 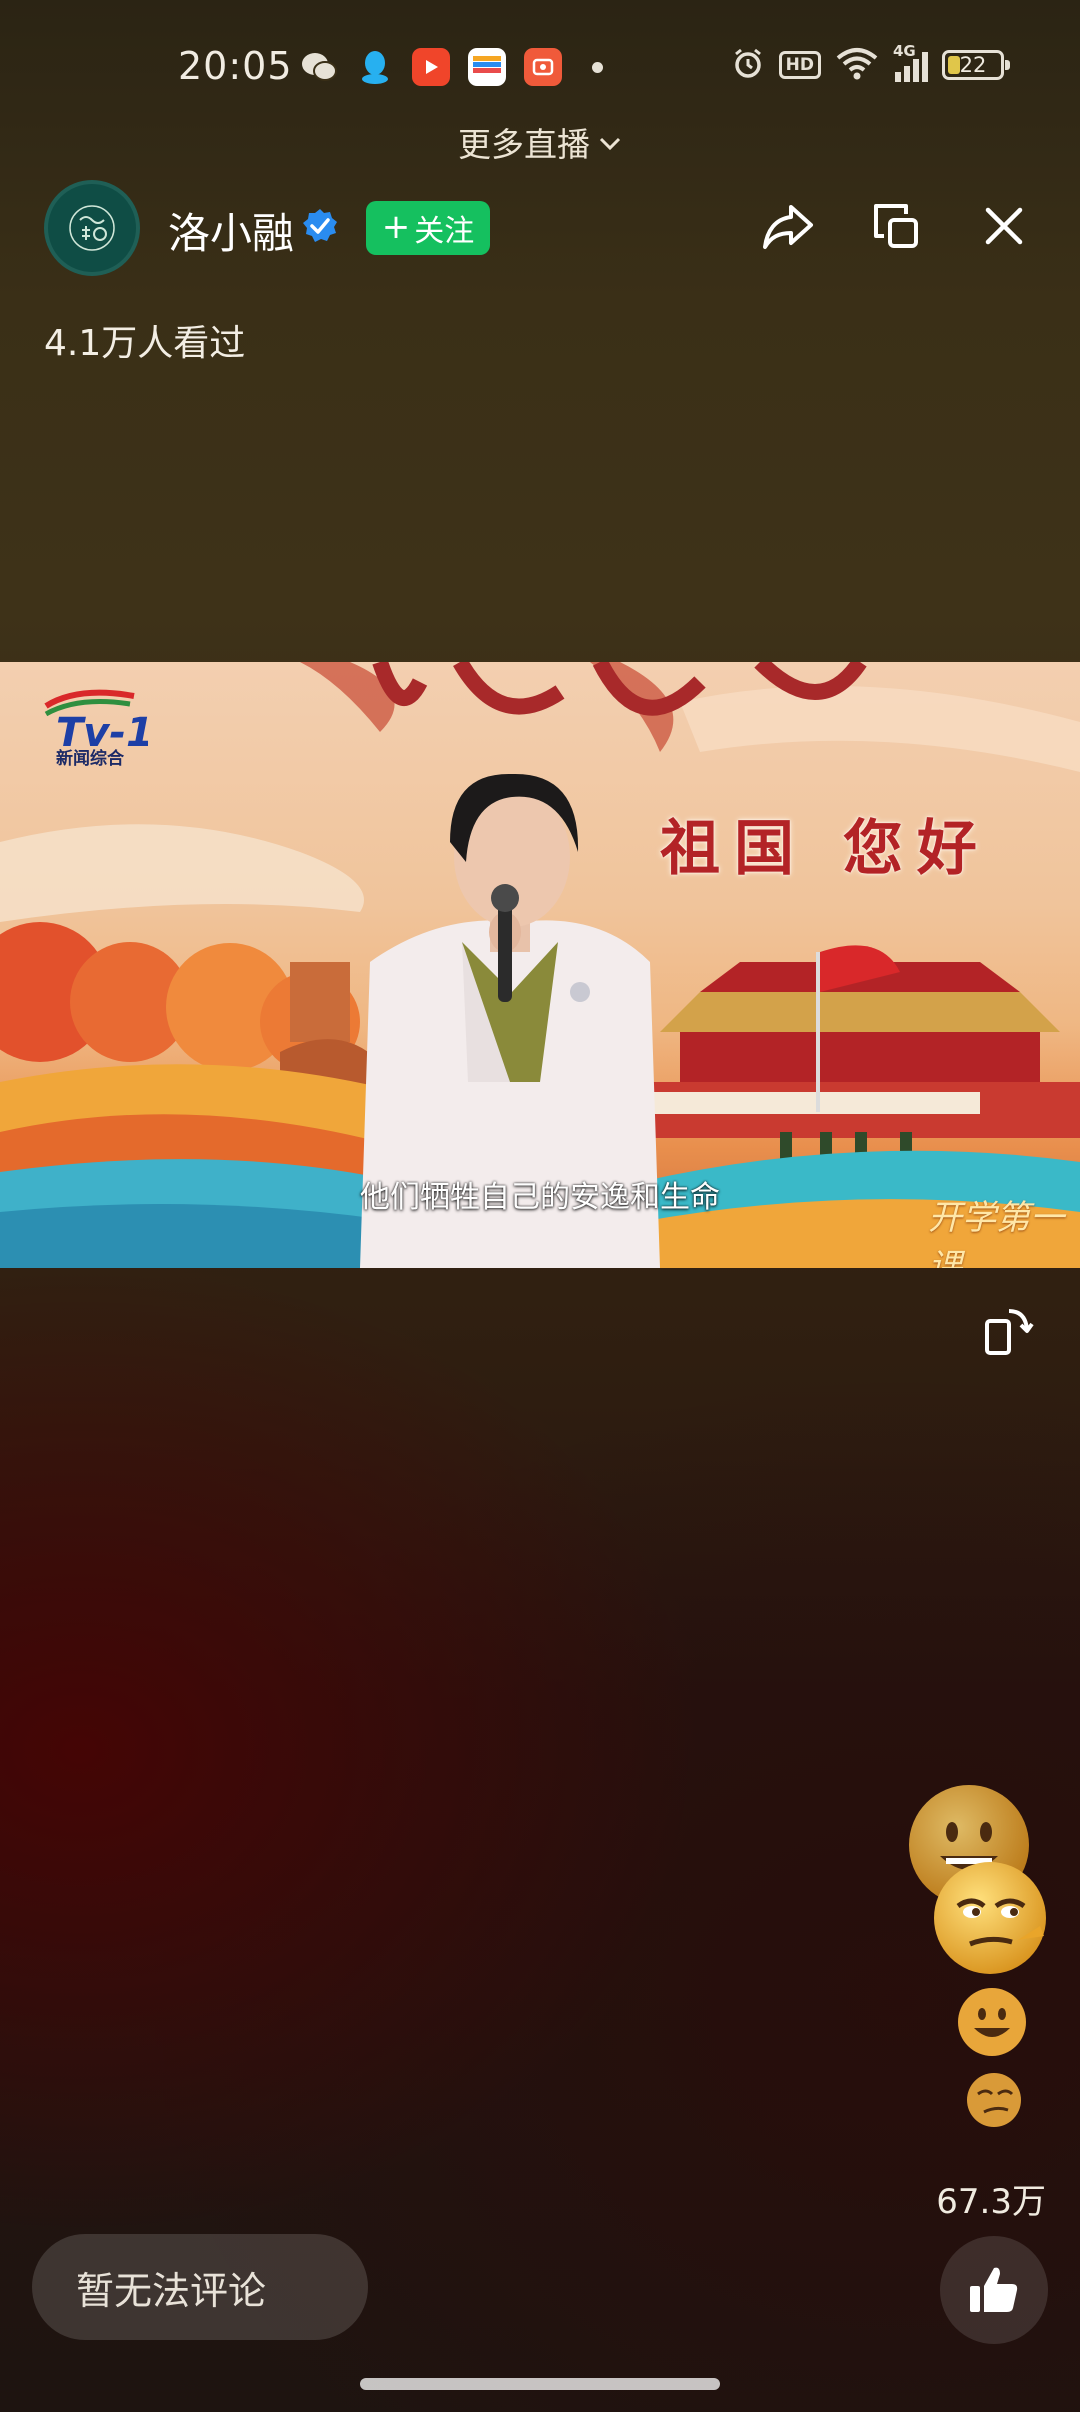 What do you see at coordinates (597, 67) in the screenshot?
I see `notification-dot` at bounding box center [597, 67].